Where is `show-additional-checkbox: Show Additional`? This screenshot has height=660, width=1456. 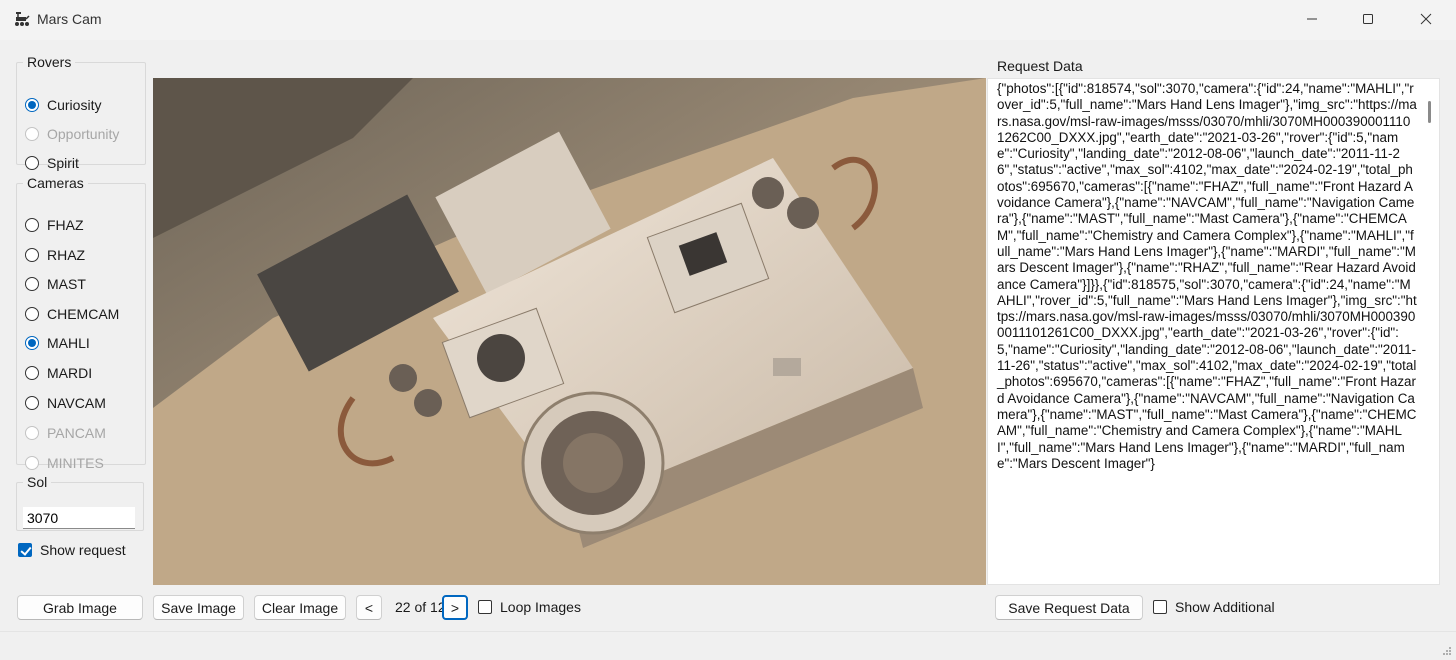 show-additional-checkbox: Show Additional is located at coordinates (1214, 607).